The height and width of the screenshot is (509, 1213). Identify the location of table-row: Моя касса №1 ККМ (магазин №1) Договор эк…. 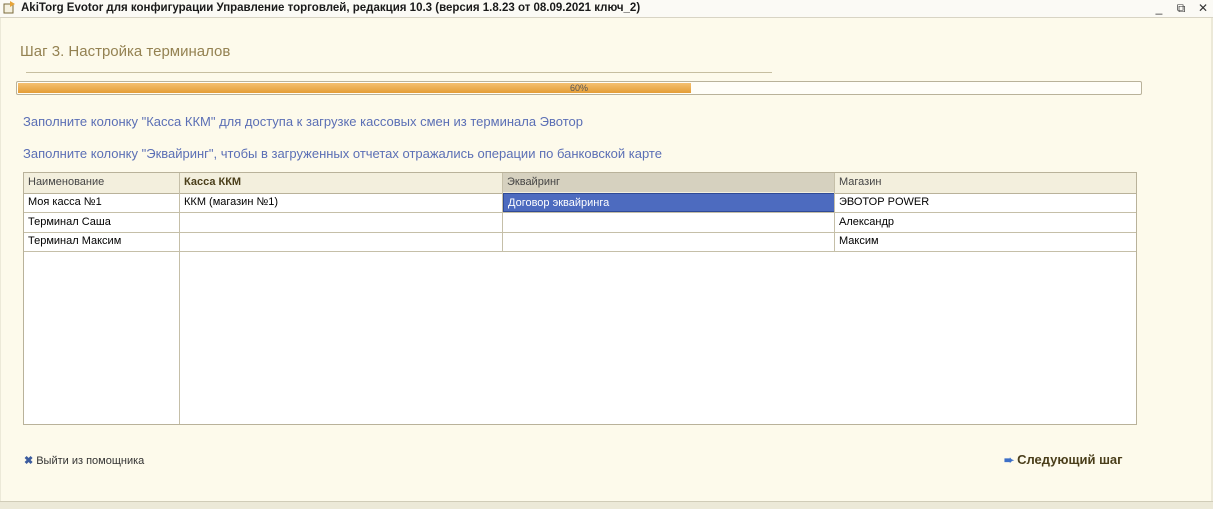
(580, 203).